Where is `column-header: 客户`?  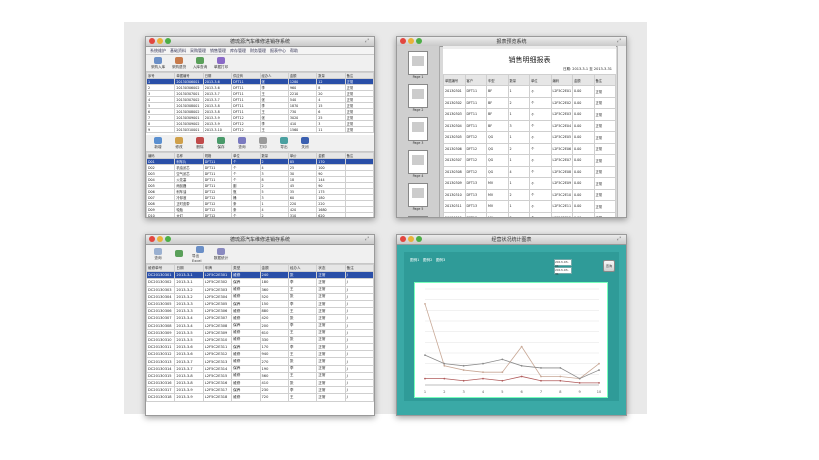 column-header: 客户 is located at coordinates (475, 80).